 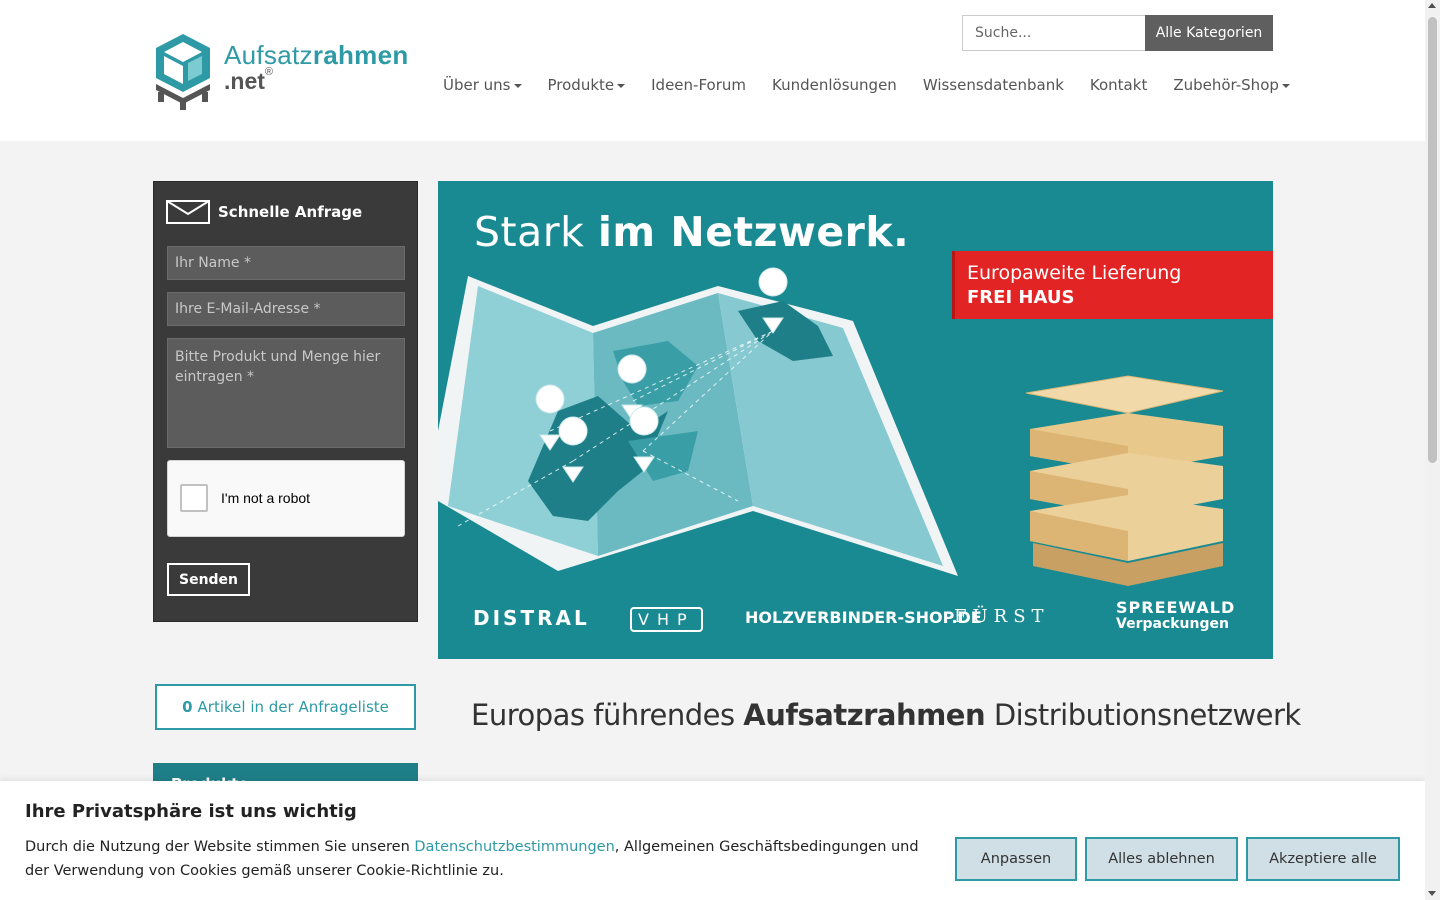 What do you see at coordinates (282, 72) in the screenshot?
I see `site-logo: Aufsatzrahmen .net®` at bounding box center [282, 72].